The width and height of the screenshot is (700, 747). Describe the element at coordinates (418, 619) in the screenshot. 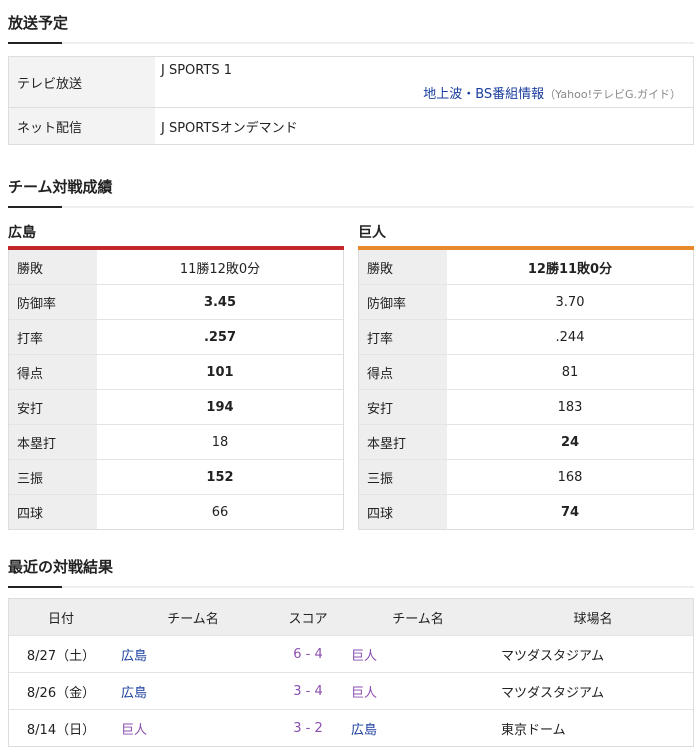

I see `header-team2: チーム名` at that location.